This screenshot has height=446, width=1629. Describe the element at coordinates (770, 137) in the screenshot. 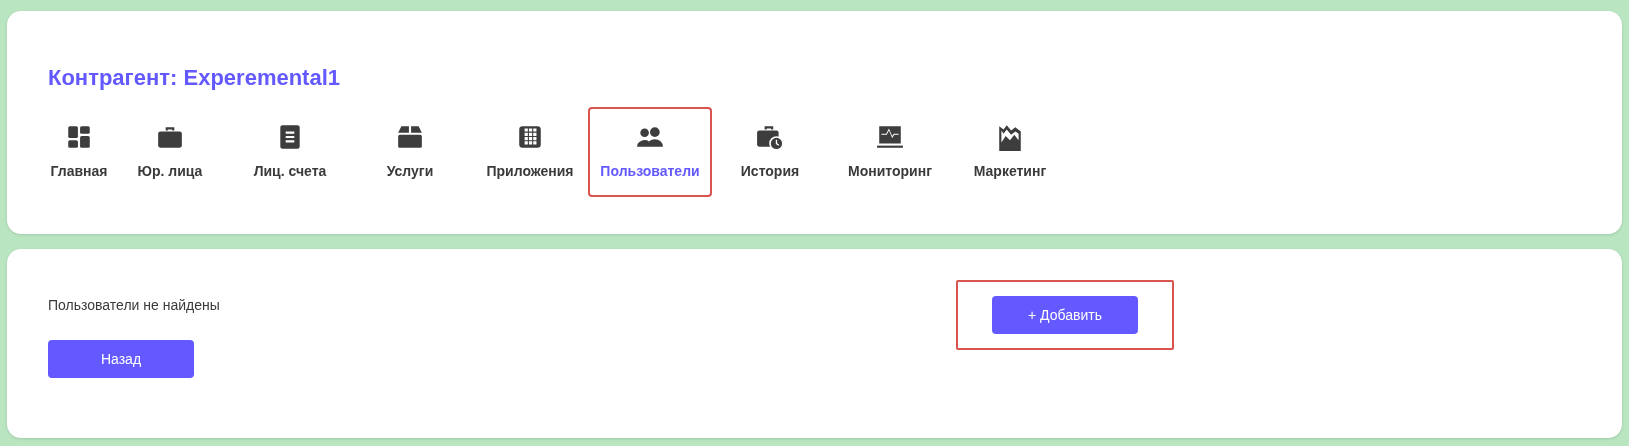

I see `briefcase-clock-icon` at that location.